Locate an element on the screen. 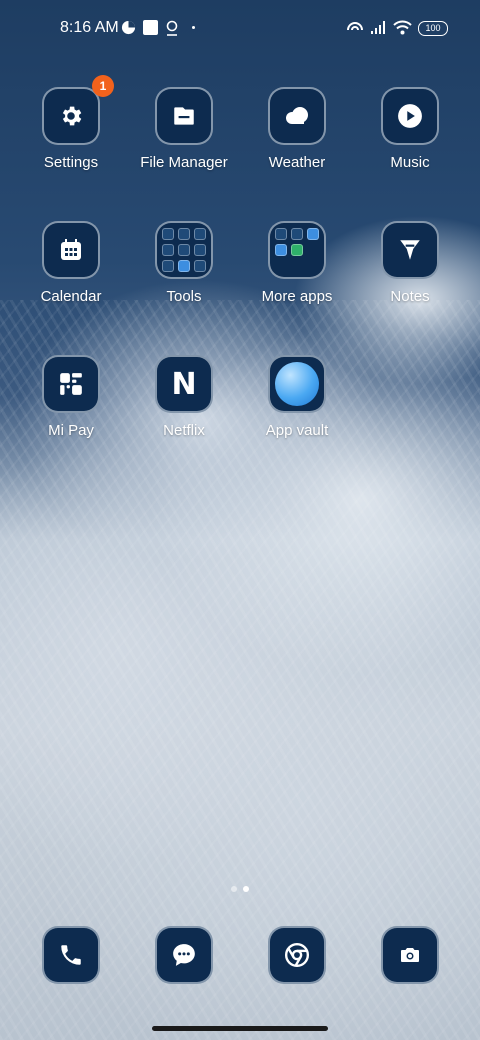  play-icon is located at coordinates (410, 116).